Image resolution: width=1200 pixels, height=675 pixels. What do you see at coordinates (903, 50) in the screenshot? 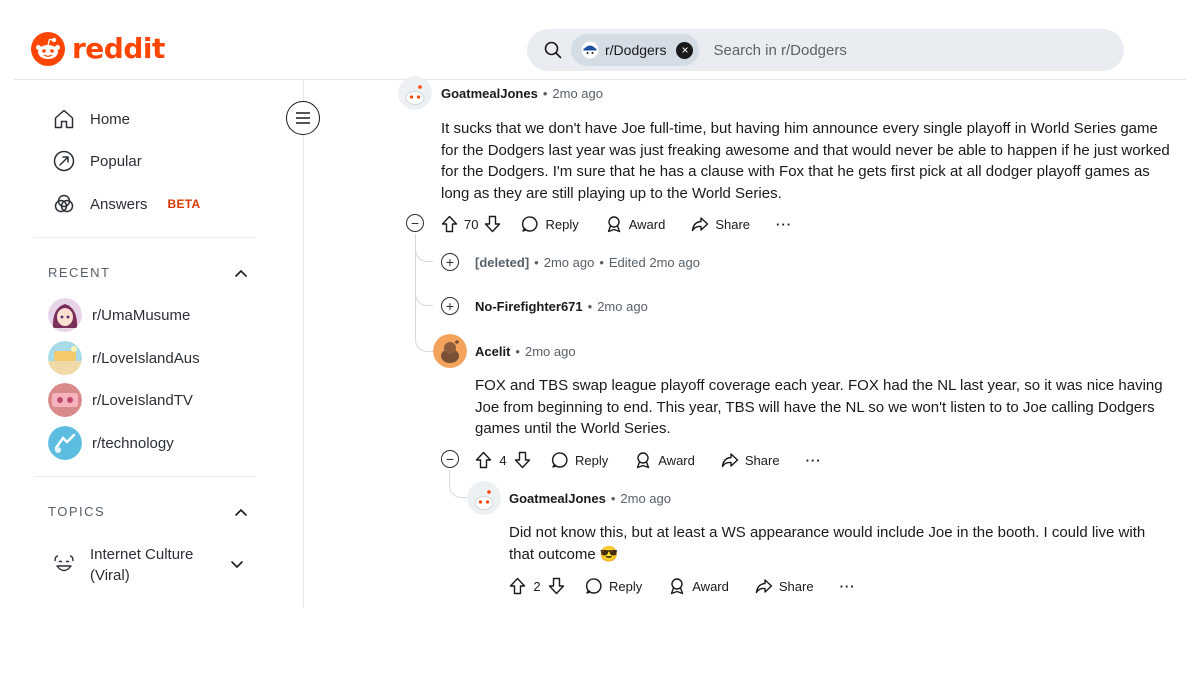
I see `search-input` at bounding box center [903, 50].